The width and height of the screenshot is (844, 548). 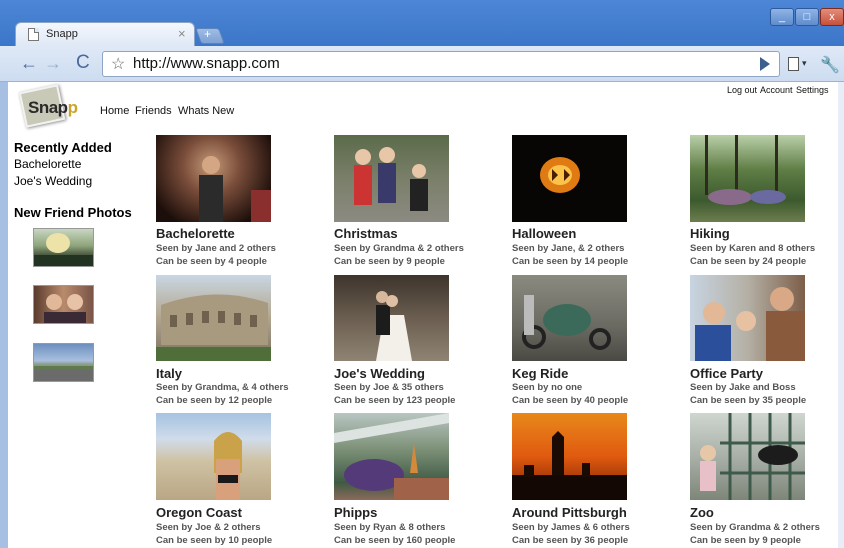 What do you see at coordinates (745, 540) in the screenshot?
I see `album-visibility-zoo: Can be seen by 9 people` at bounding box center [745, 540].